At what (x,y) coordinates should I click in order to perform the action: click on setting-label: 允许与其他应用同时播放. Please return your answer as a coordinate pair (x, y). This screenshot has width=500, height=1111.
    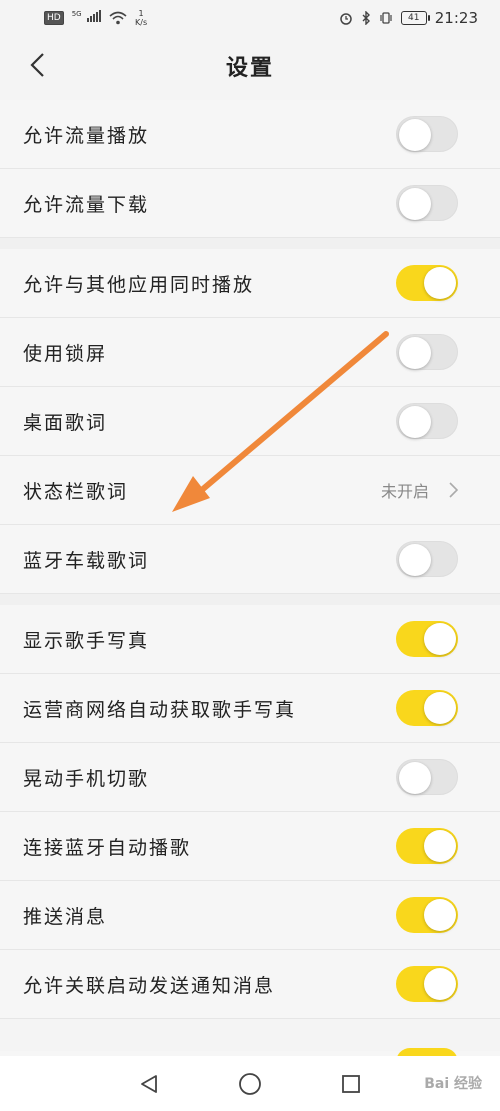
    Looking at the image, I should click on (139, 284).